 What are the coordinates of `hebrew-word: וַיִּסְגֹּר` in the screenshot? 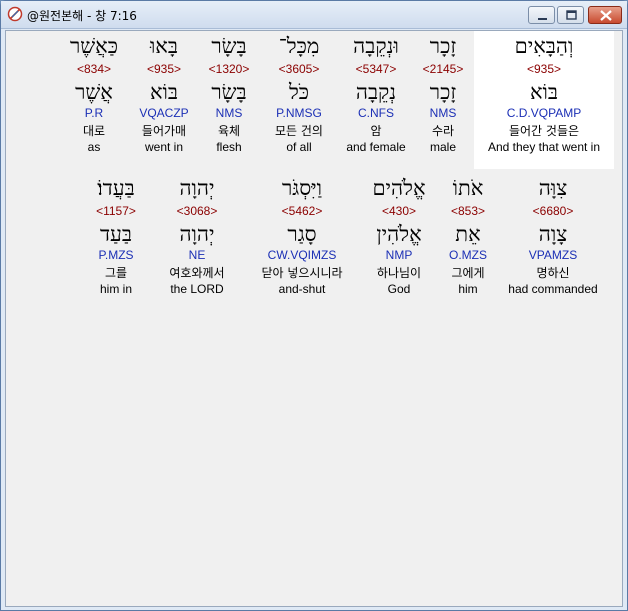 It's located at (302, 188).